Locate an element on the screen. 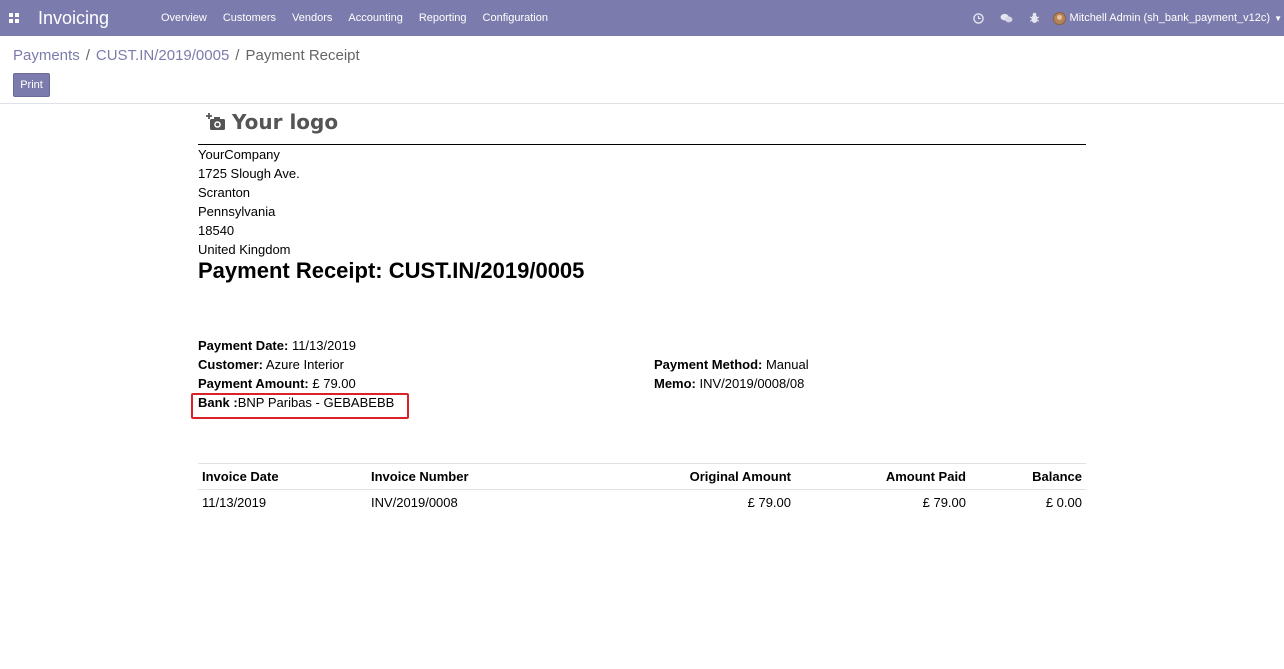 The height and width of the screenshot is (669, 1284). payment-method-value: Manual is located at coordinates (787, 364).